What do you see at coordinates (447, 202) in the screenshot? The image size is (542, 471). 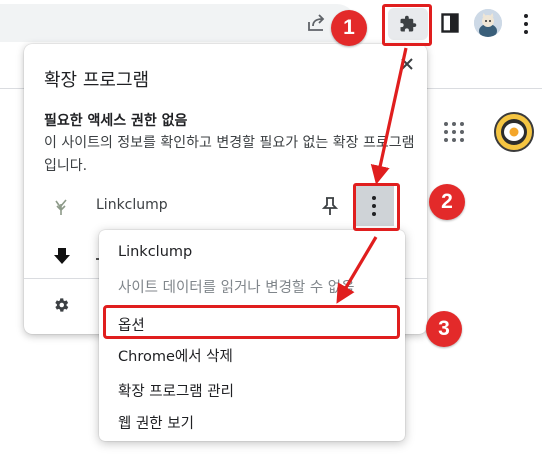 I see `step-badge-2: 2` at bounding box center [447, 202].